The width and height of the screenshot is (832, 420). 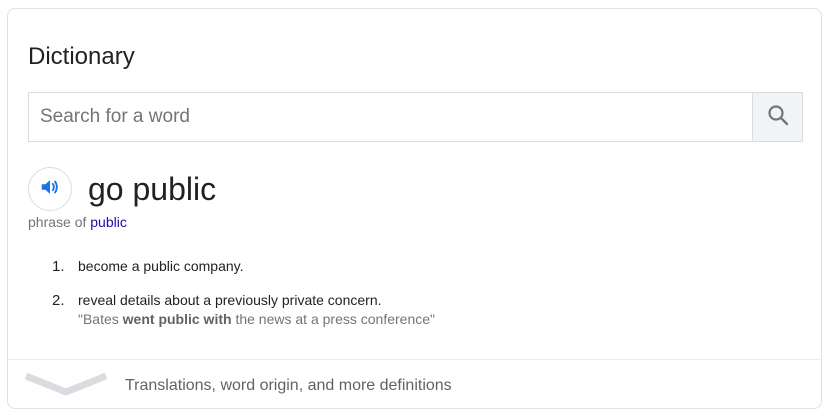 What do you see at coordinates (81, 56) in the screenshot?
I see `card-title: Dictionary` at bounding box center [81, 56].